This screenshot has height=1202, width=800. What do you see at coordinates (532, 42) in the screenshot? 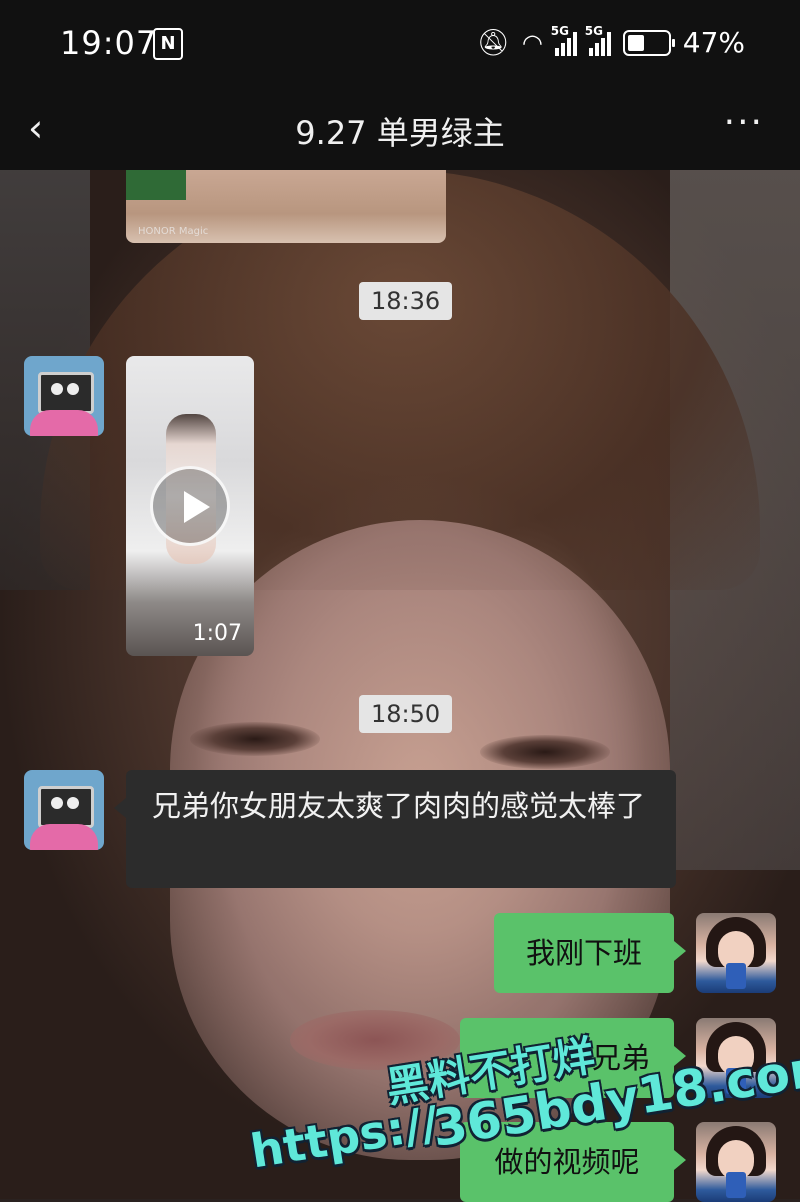
I see `wifi-icon: ◠` at bounding box center [532, 42].